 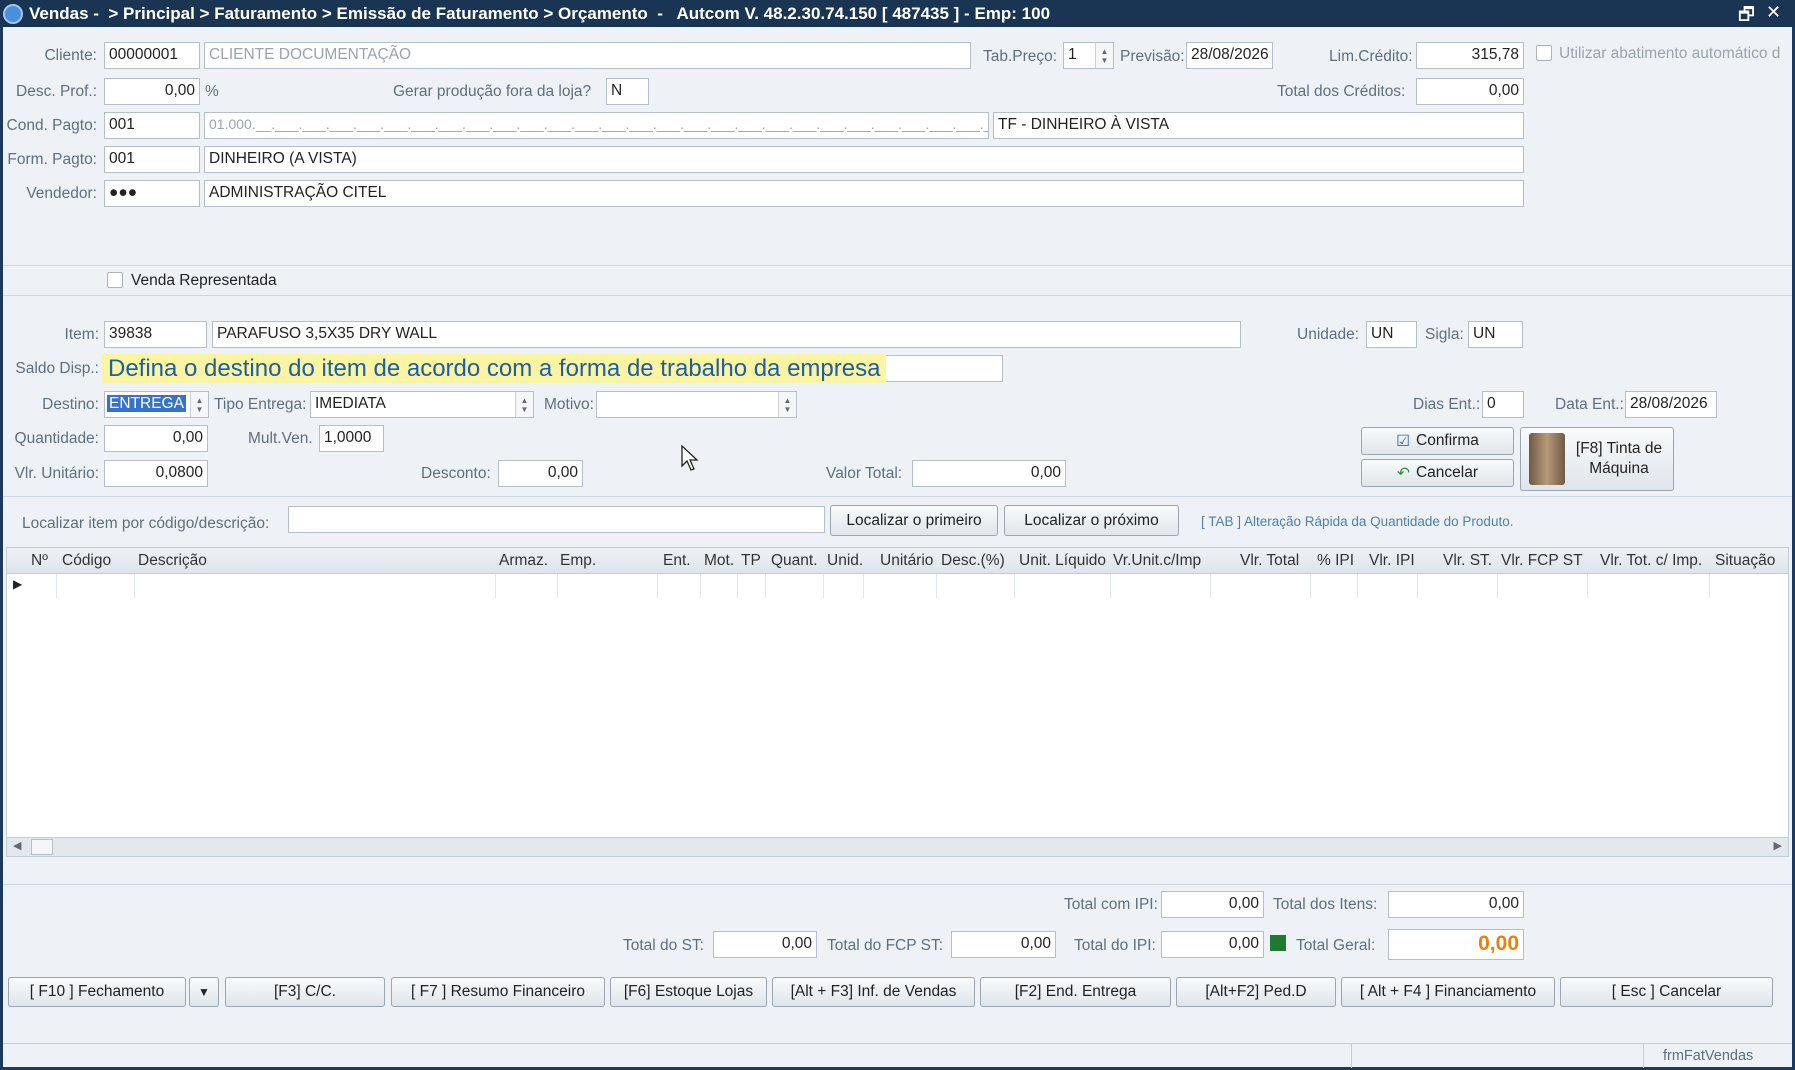 What do you see at coordinates (1403, 441) in the screenshot?
I see `confirm-icon: ☑` at bounding box center [1403, 441].